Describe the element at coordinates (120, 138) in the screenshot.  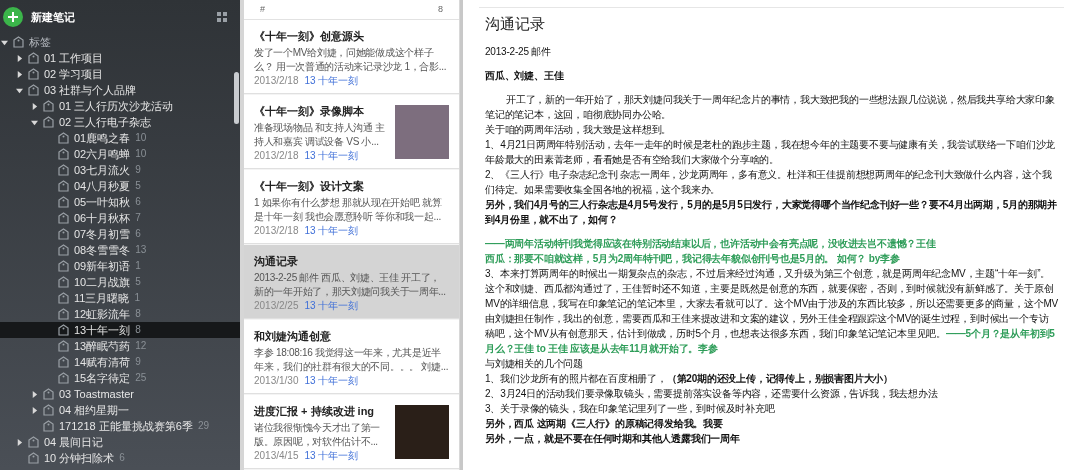
I see `tag-tree-item: 01鹿鸣之春 10` at that location.